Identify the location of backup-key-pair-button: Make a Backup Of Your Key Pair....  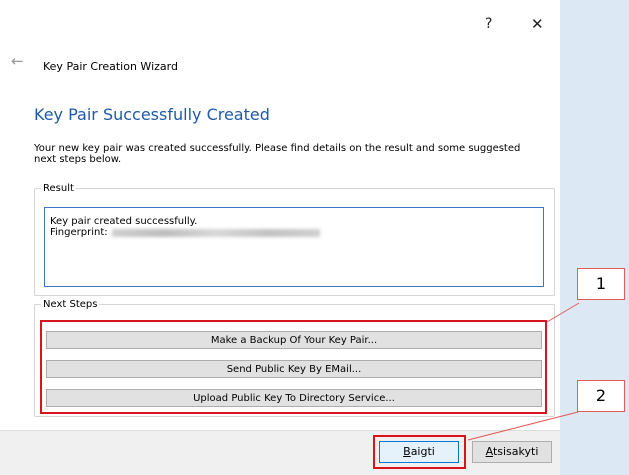
(294, 340).